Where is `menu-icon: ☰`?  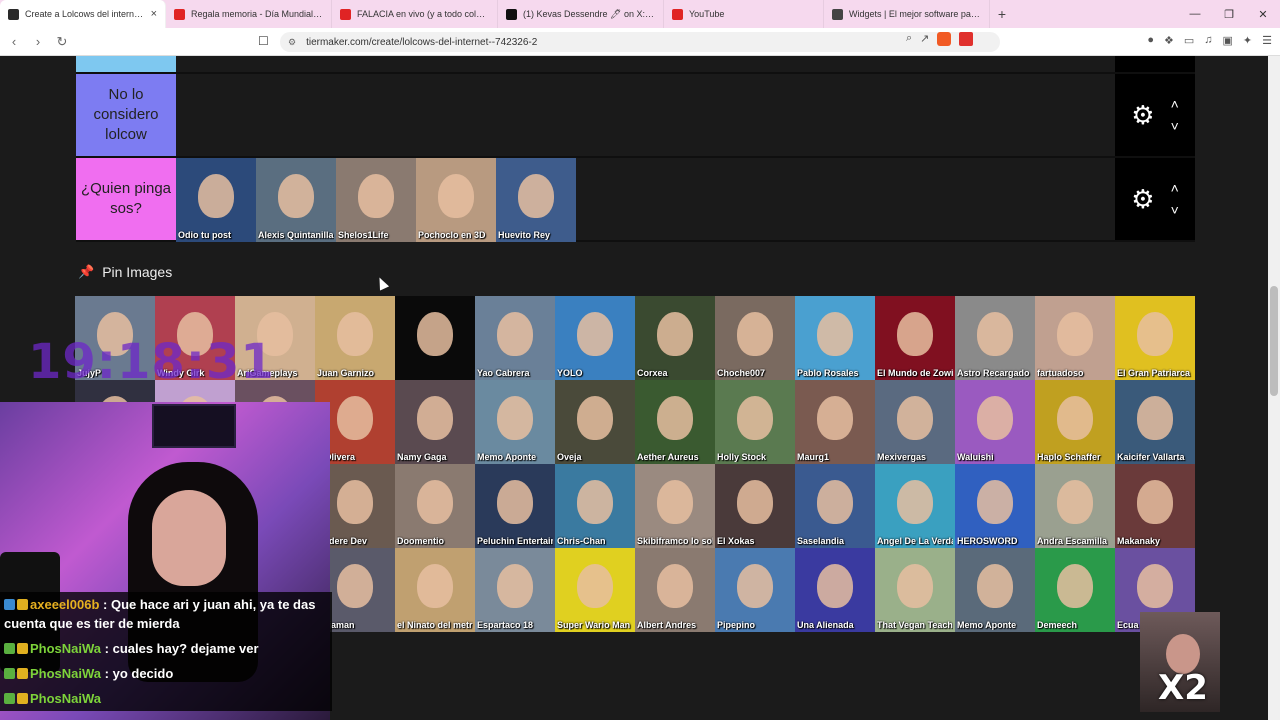 menu-icon: ☰ is located at coordinates (1267, 40).